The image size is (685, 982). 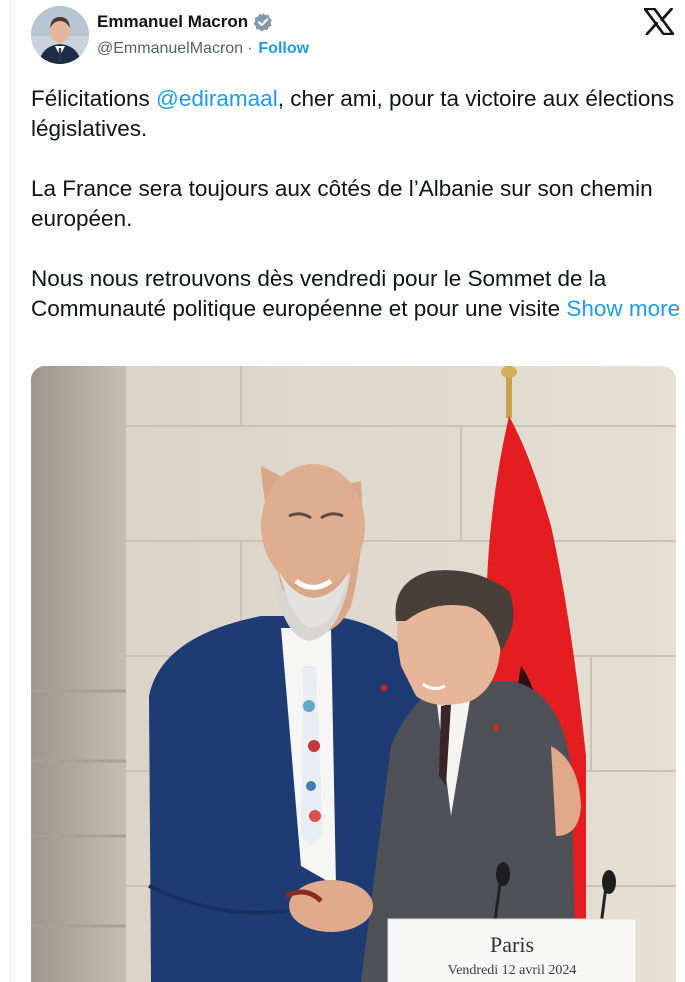 I want to click on author-handle: @EmmanuelMacron, so click(x=170, y=49).